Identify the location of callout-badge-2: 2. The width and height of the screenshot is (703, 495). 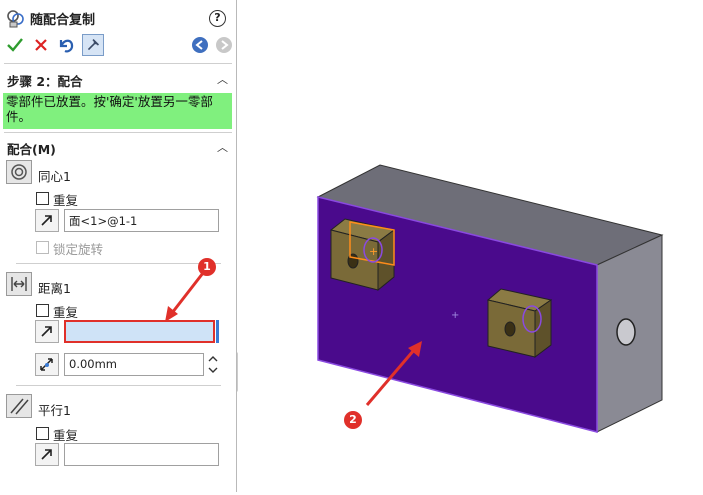
(353, 420).